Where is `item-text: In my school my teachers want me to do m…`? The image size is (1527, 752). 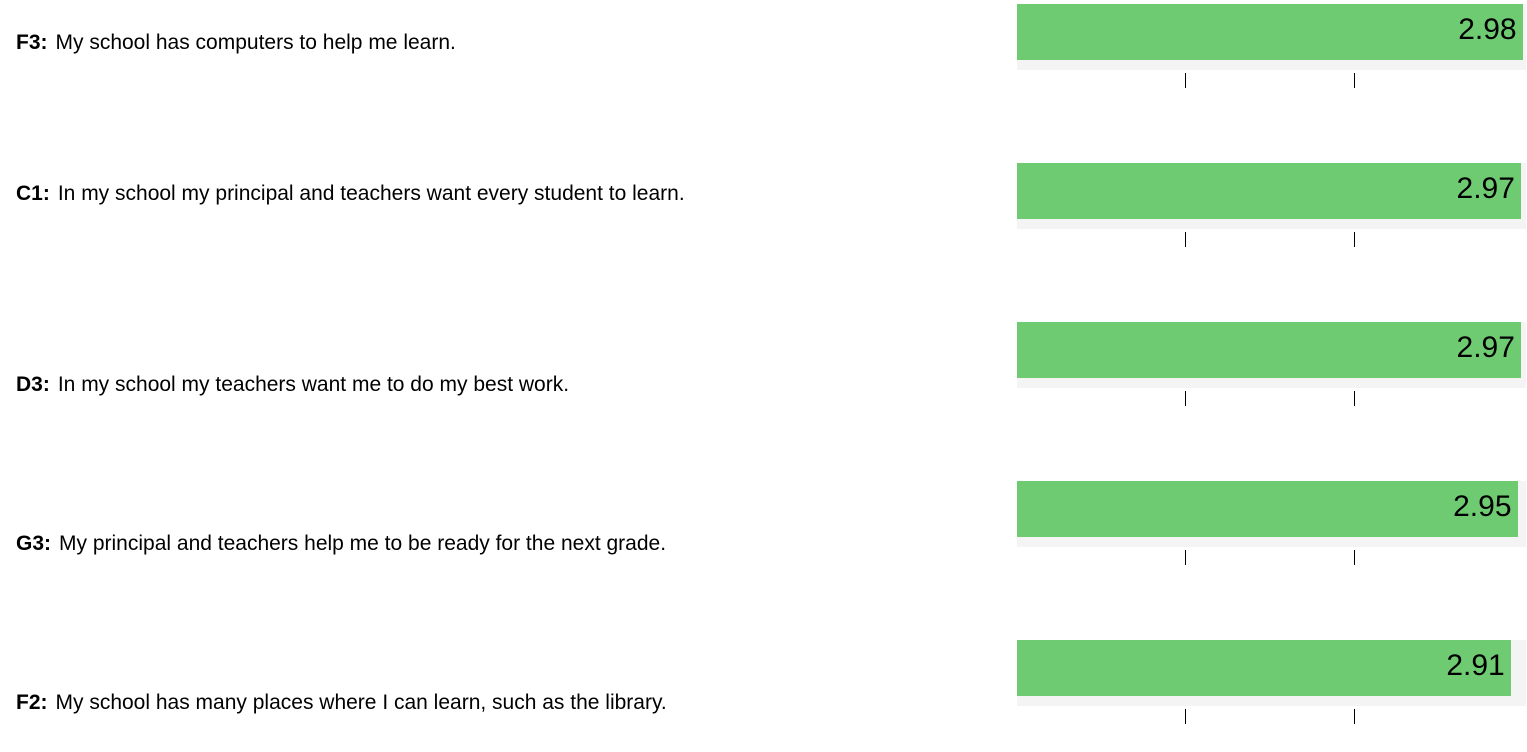 item-text: In my school my teachers want me to do m… is located at coordinates (313, 384).